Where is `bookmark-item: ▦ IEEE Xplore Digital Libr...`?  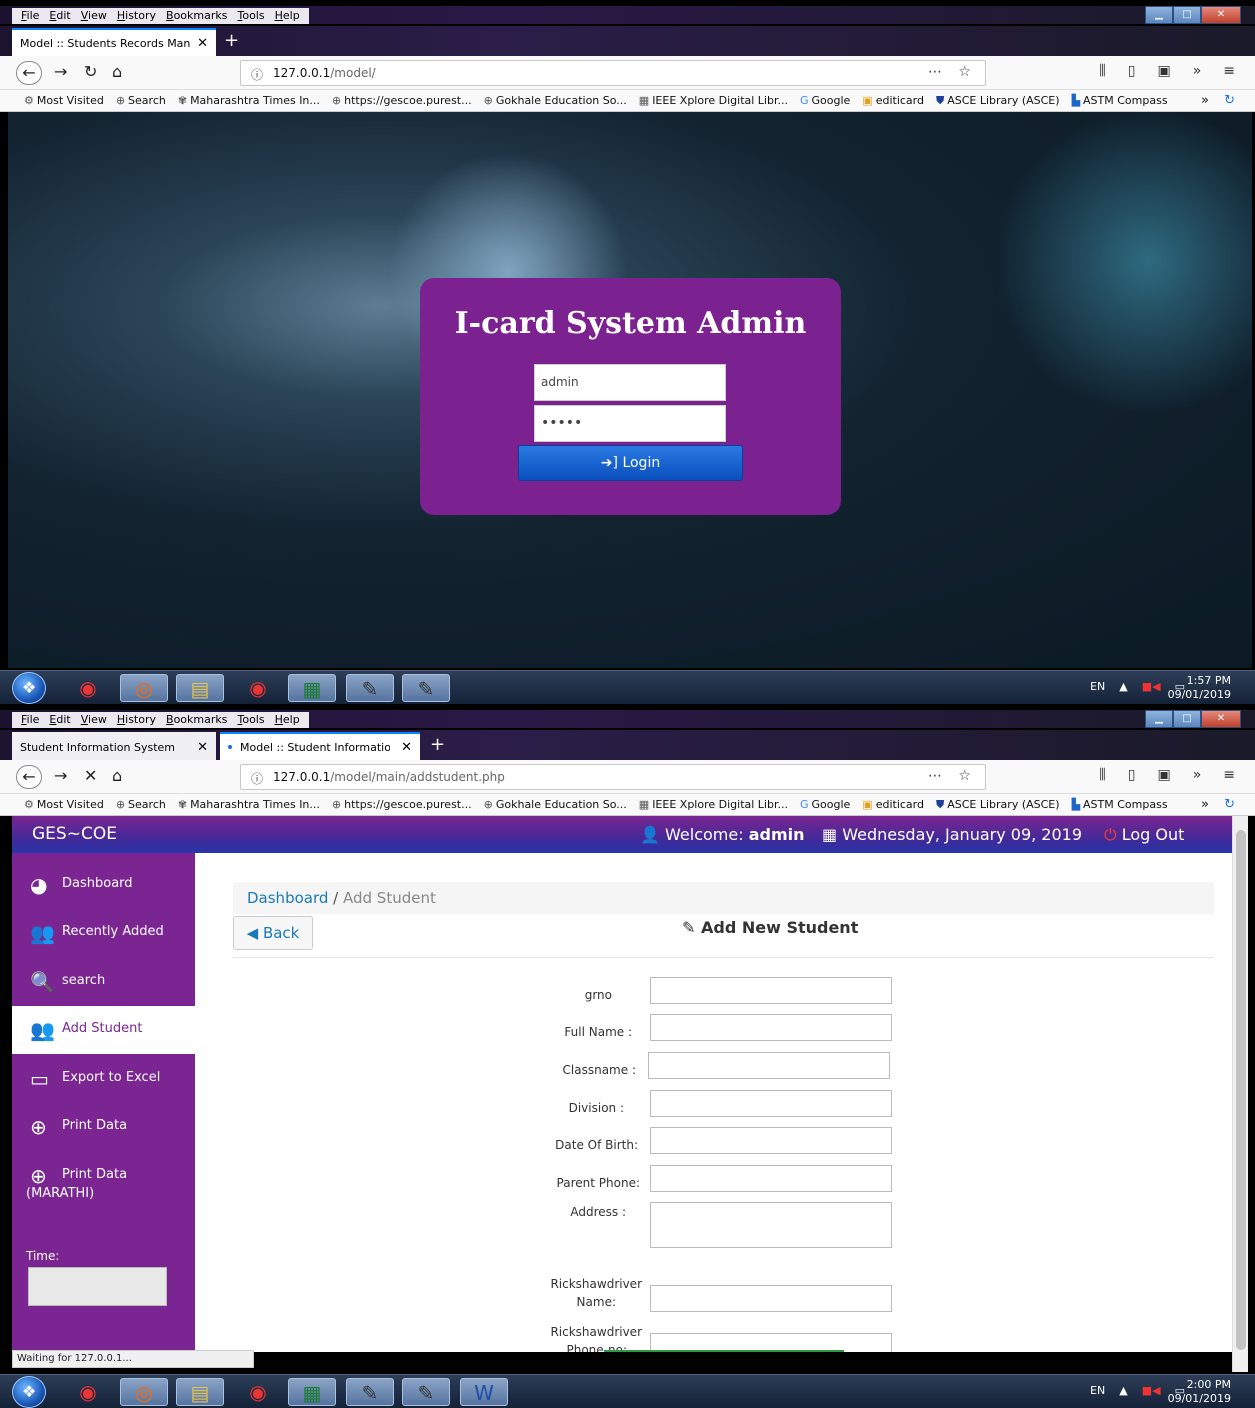 bookmark-item: ▦ IEEE Xplore Digital Libr... is located at coordinates (713, 100).